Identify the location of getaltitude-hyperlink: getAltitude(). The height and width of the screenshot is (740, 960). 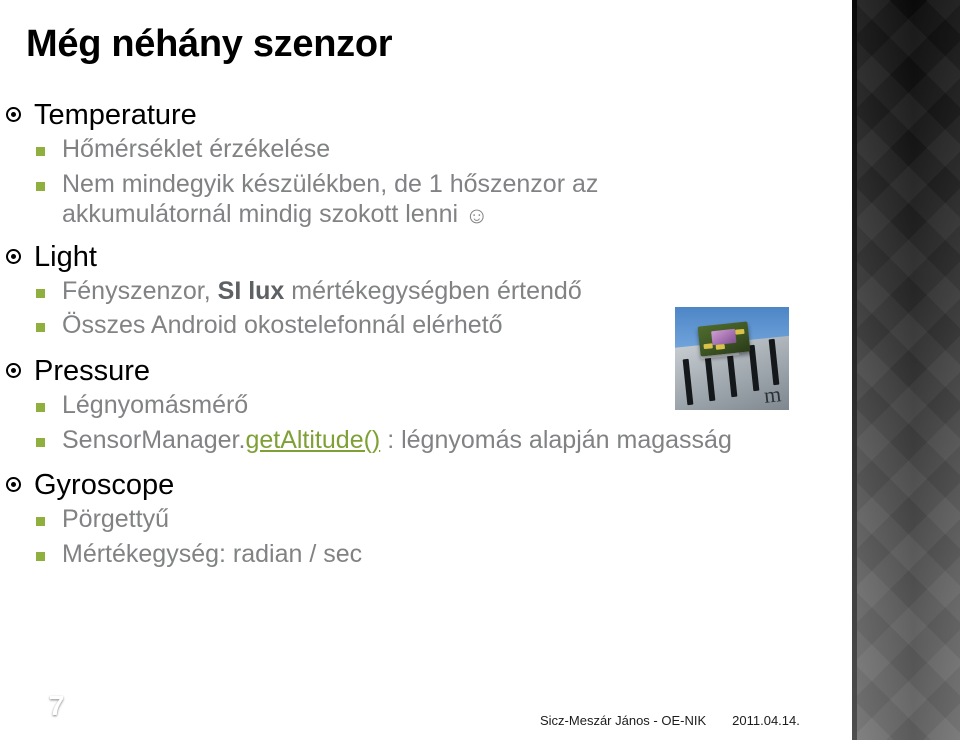
(312, 440).